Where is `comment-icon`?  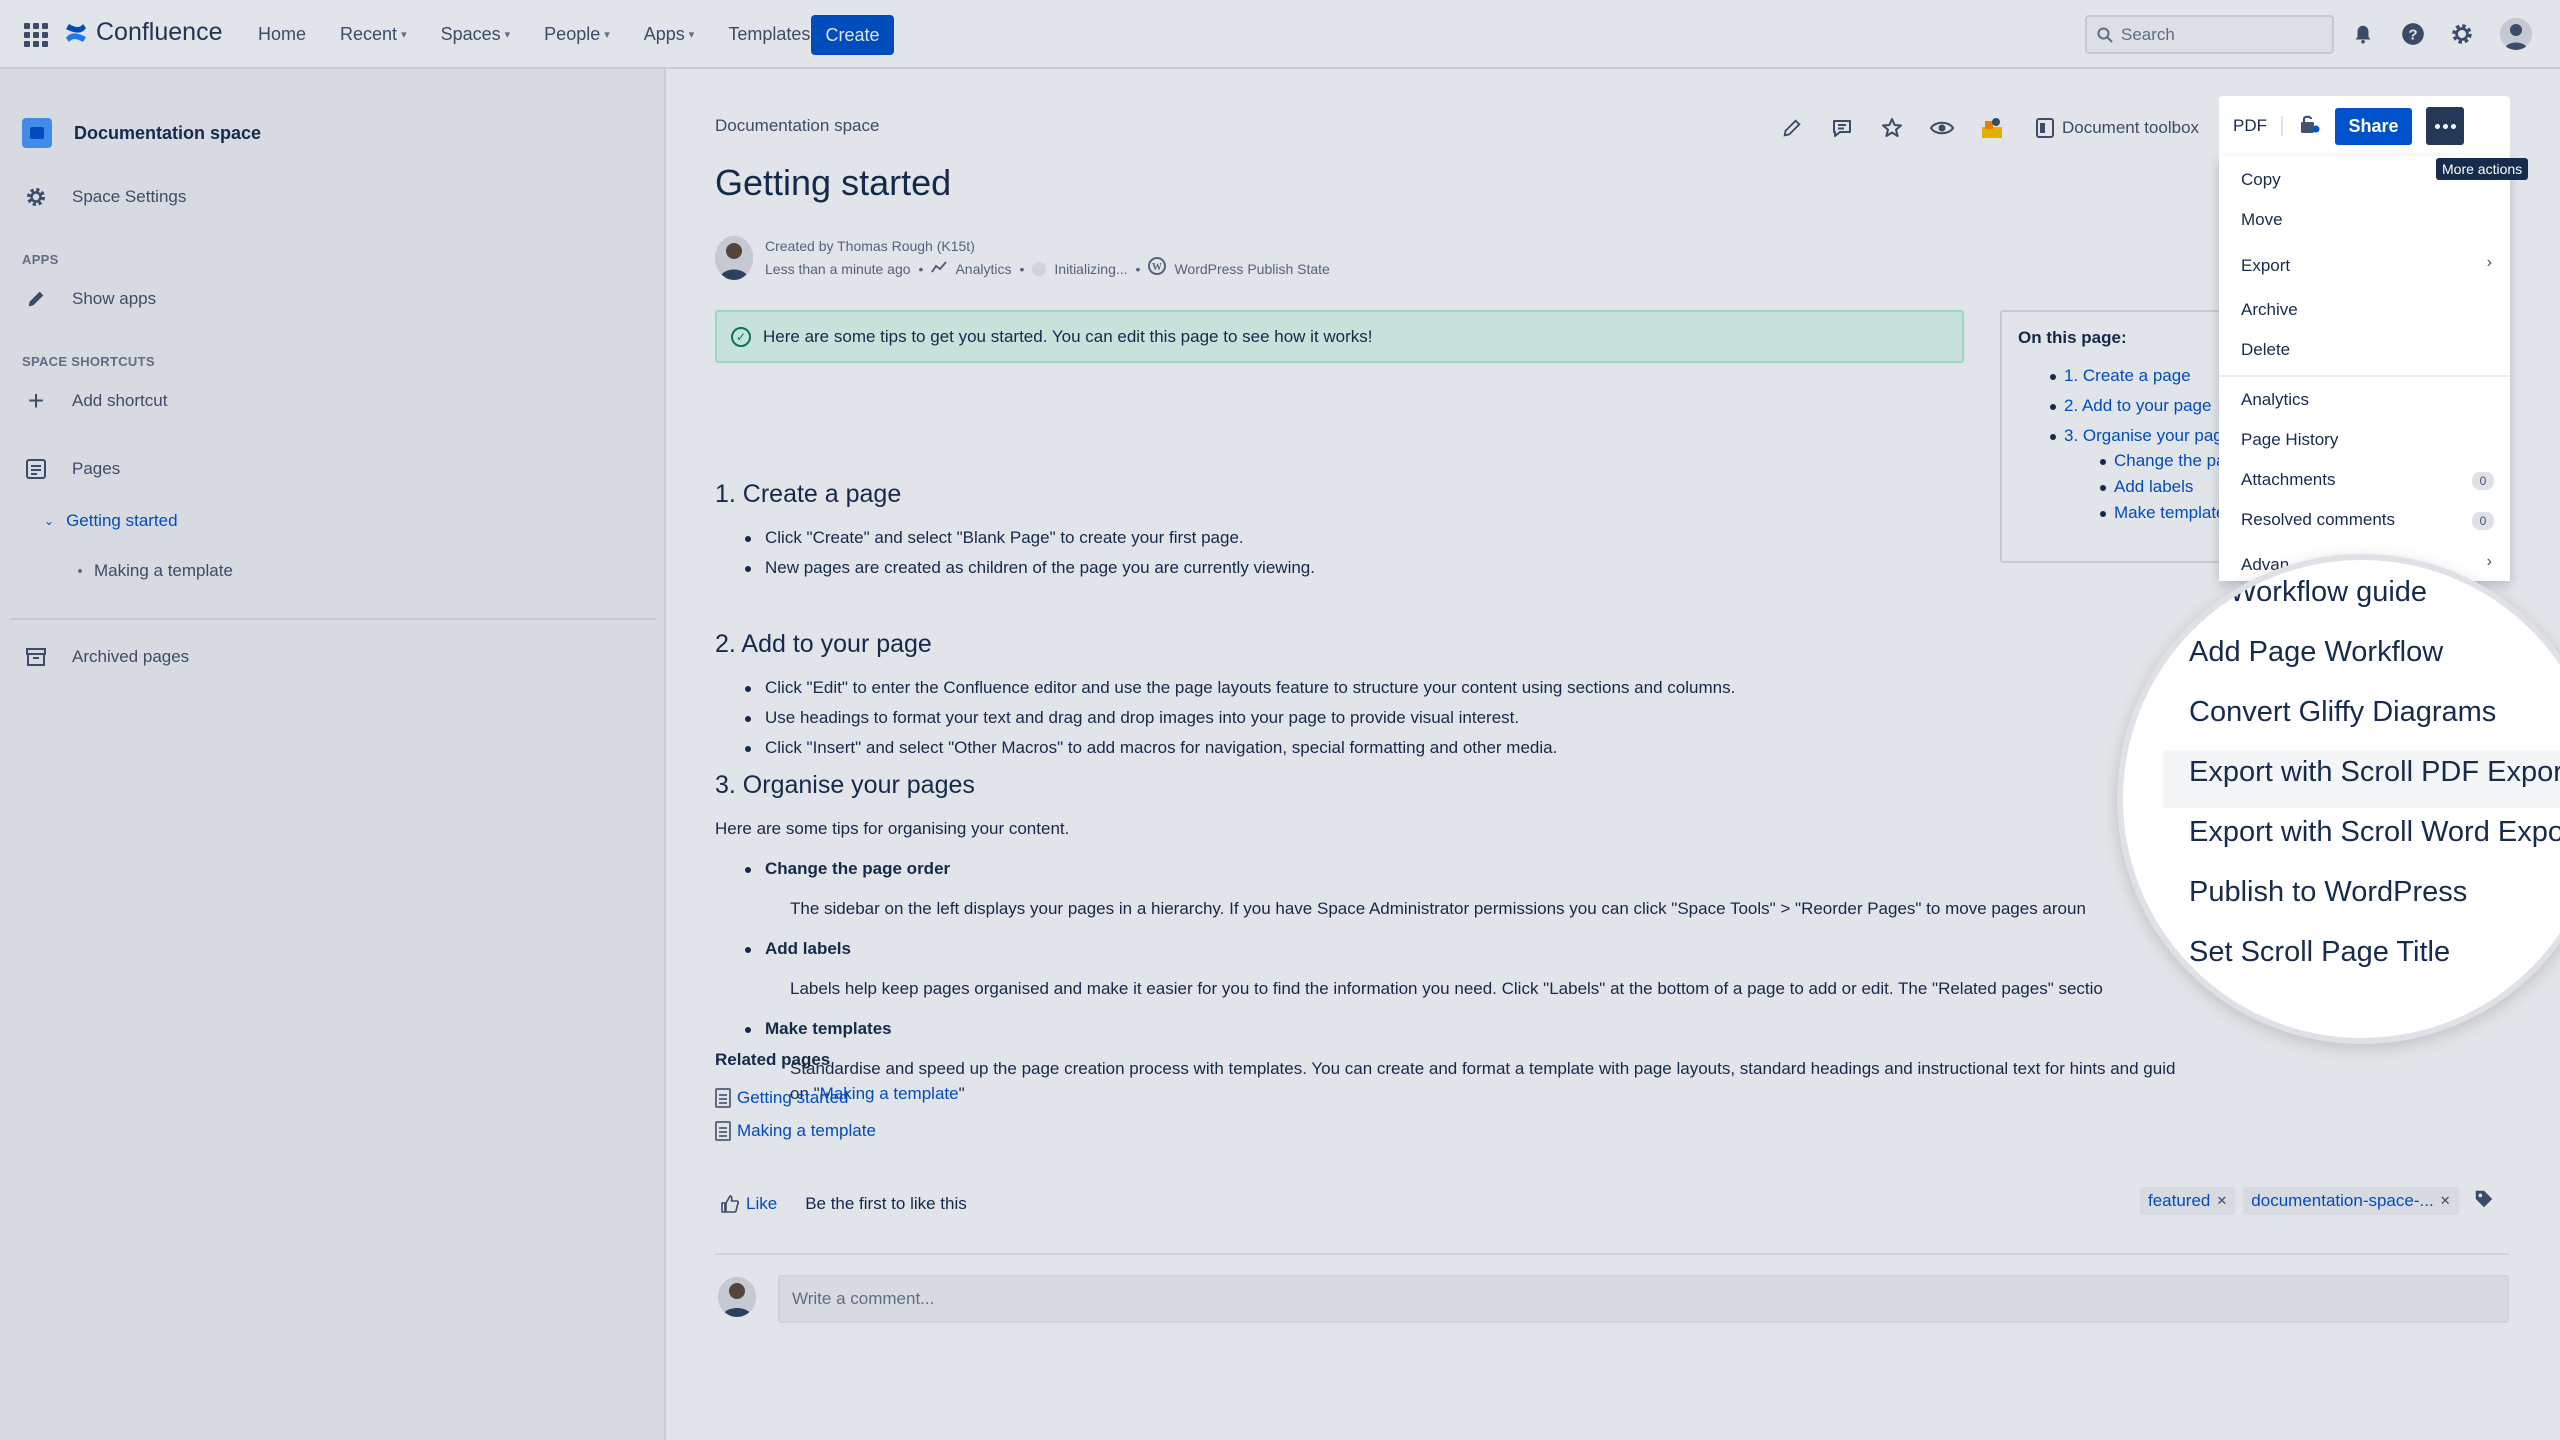
comment-icon is located at coordinates (1842, 128).